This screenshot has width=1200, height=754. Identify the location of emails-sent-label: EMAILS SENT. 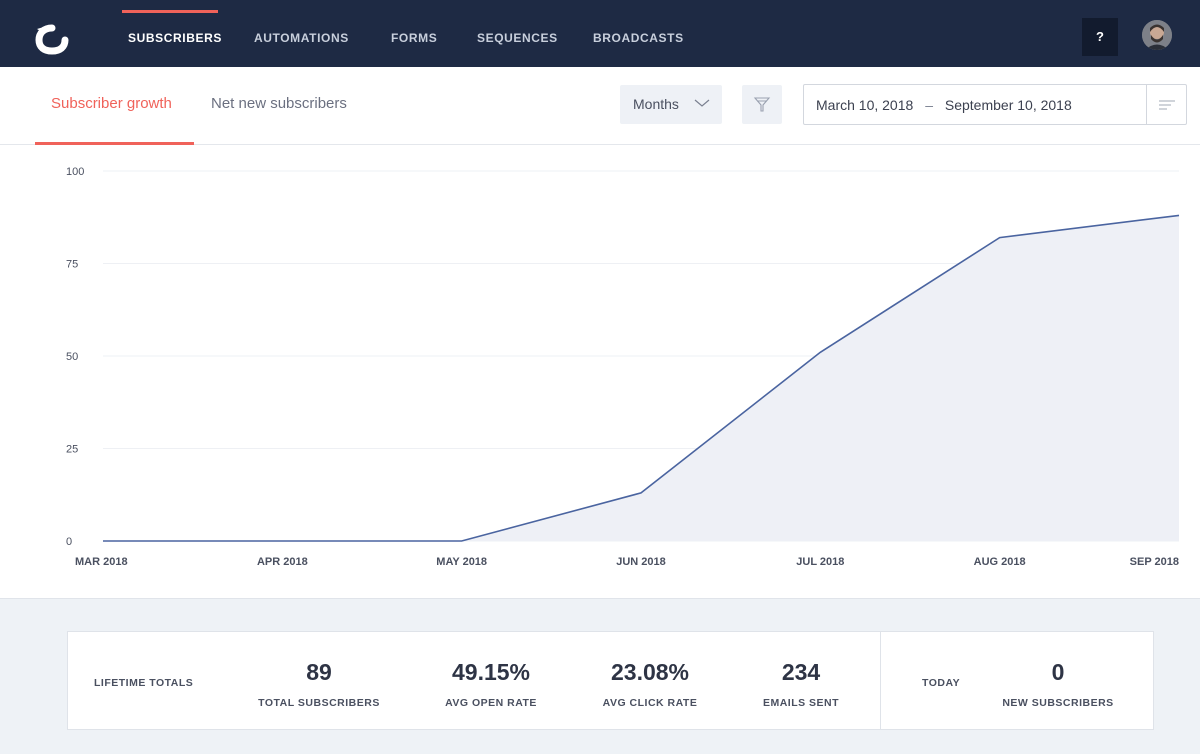
(801, 703).